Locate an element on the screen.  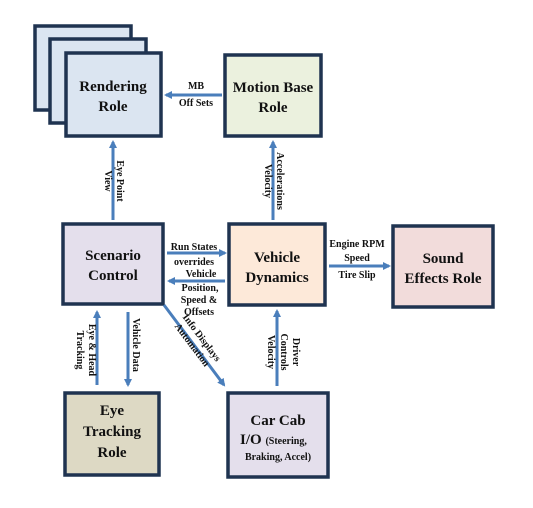
edge-label: Engine RPM is located at coordinates (357, 244).